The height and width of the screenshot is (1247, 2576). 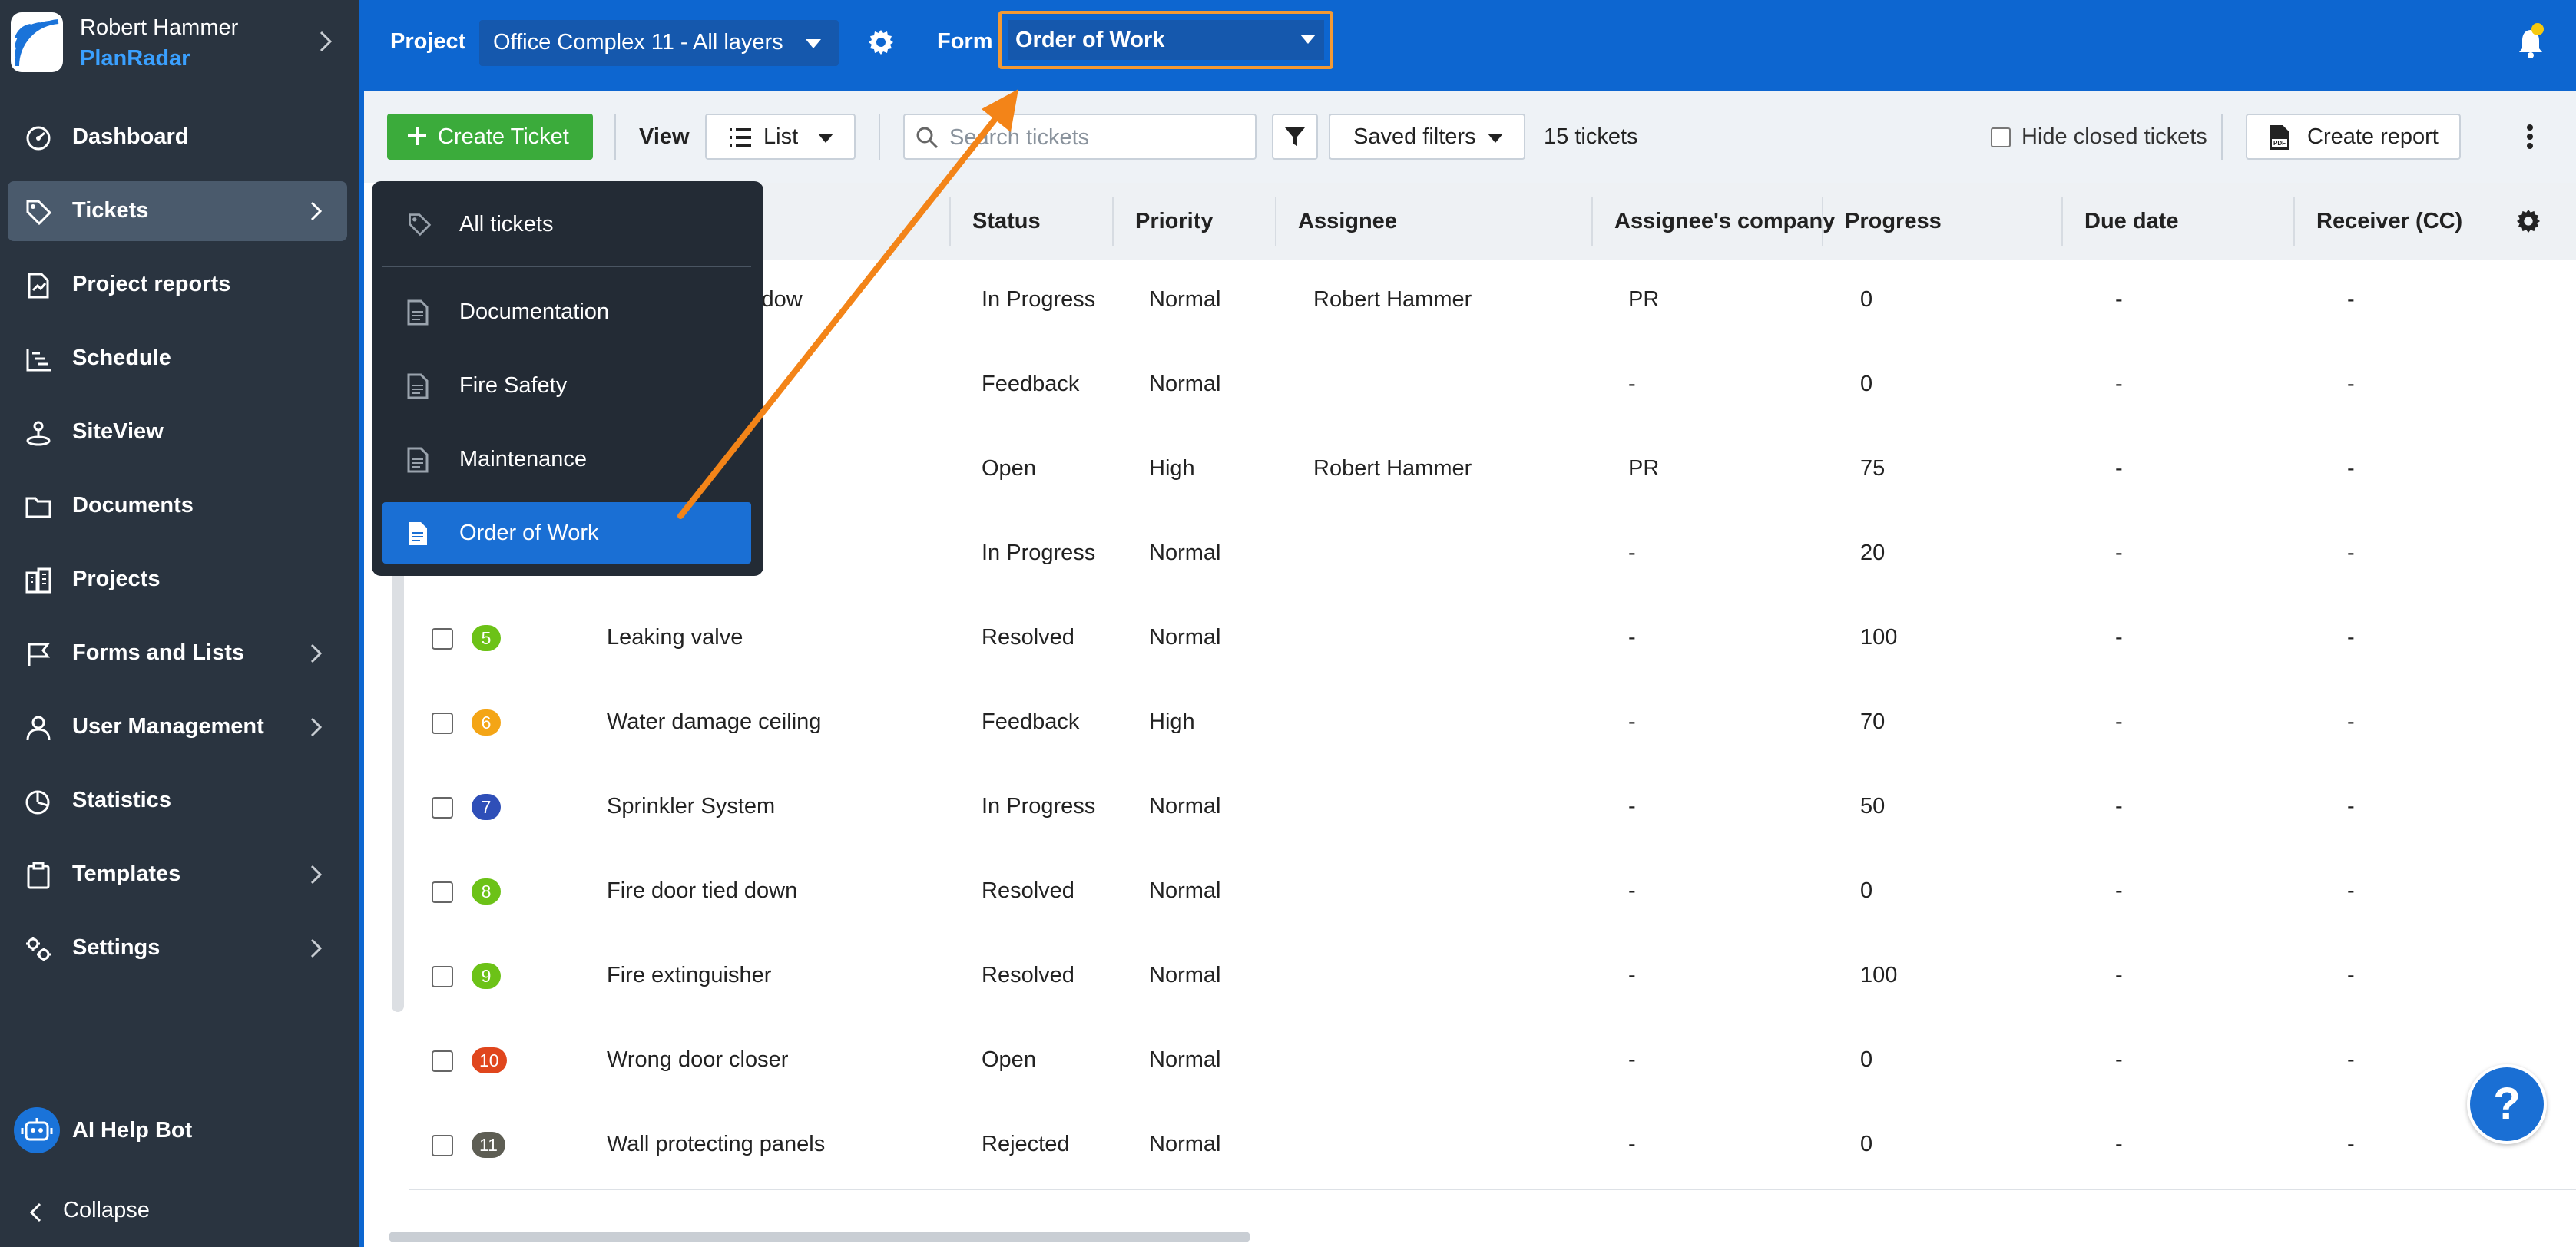 I want to click on user-menu: Robert Hammer PlanRadar, so click(x=179, y=46).